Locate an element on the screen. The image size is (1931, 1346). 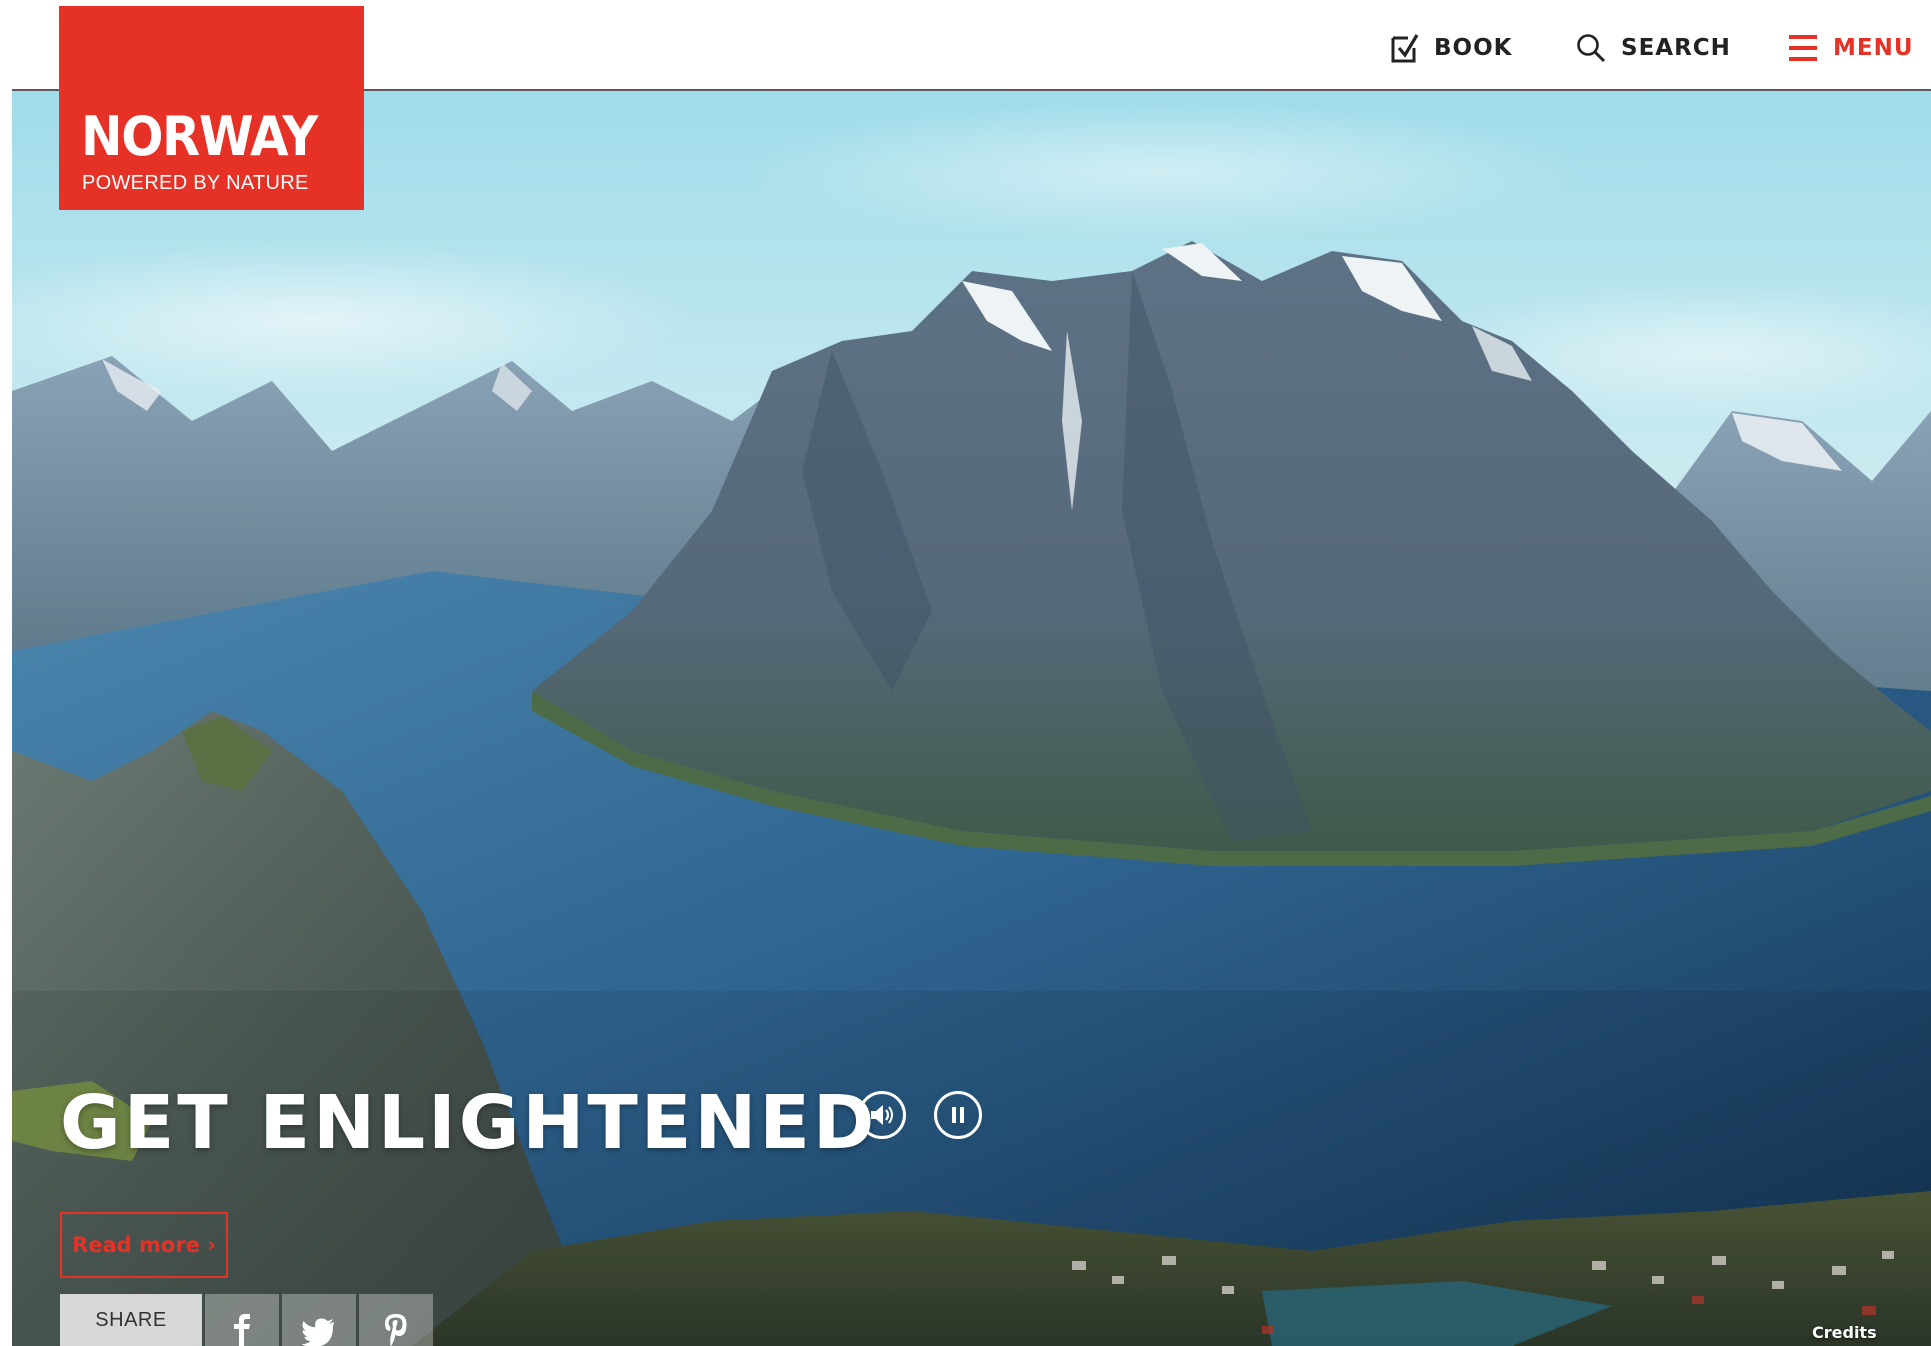
search-button: SEARCH is located at coordinates (1653, 48).